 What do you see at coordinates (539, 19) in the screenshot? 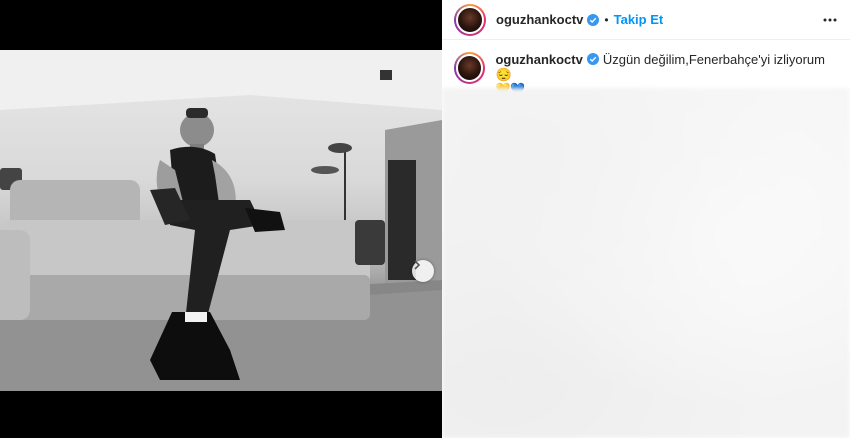
I see `header-username: oguzhankoctv` at bounding box center [539, 19].